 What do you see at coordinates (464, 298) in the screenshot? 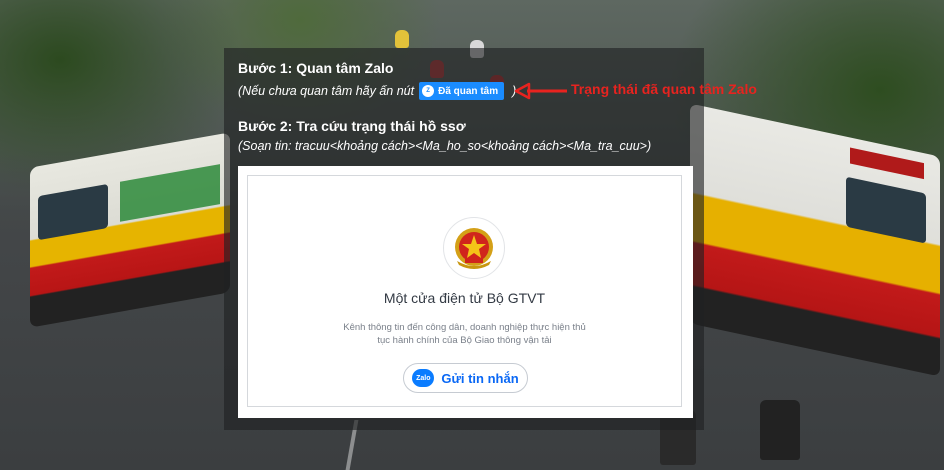
I see `oa-name: Một cửa điện tử Bộ GTVT` at bounding box center [464, 298].